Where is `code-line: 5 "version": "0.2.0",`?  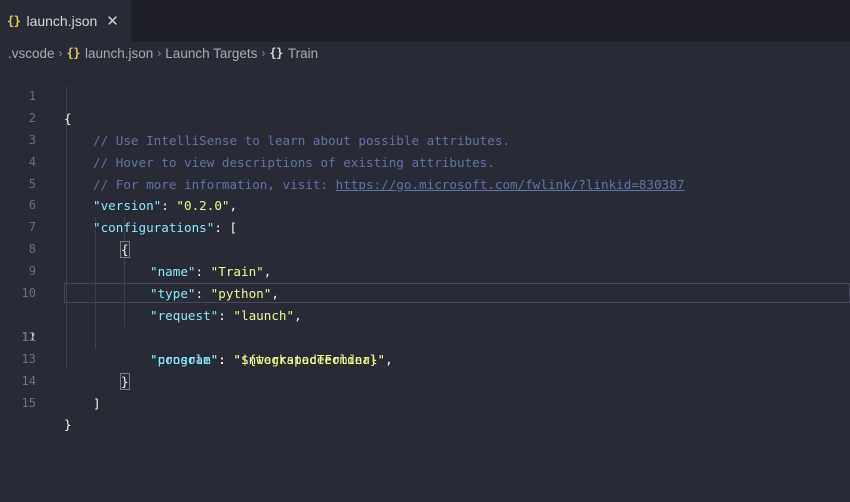 code-line: 5 "version": "0.2.0", is located at coordinates (425, 183).